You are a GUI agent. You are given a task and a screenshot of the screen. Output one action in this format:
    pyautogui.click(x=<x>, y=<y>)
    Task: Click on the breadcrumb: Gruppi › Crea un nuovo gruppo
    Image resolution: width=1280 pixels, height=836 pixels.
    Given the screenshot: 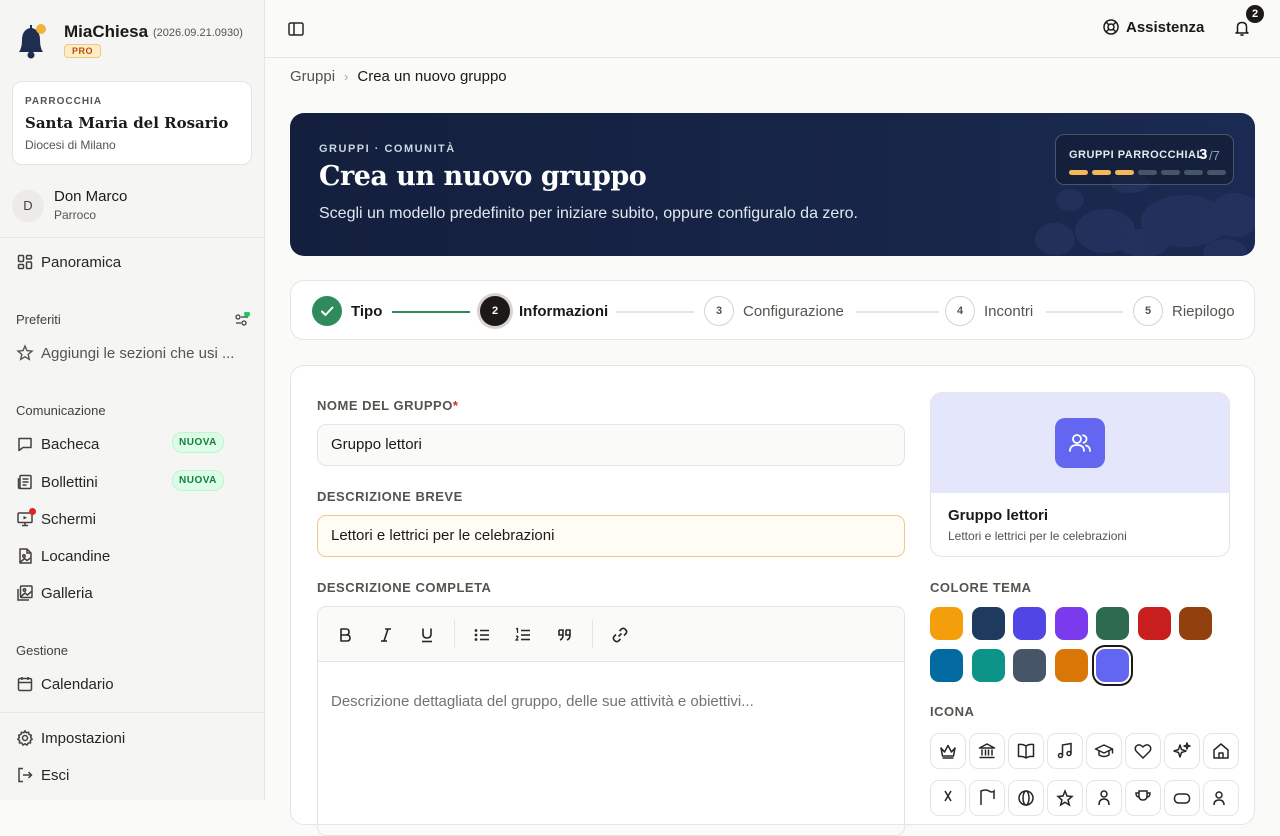 What is the action you would take?
    pyautogui.click(x=398, y=76)
    